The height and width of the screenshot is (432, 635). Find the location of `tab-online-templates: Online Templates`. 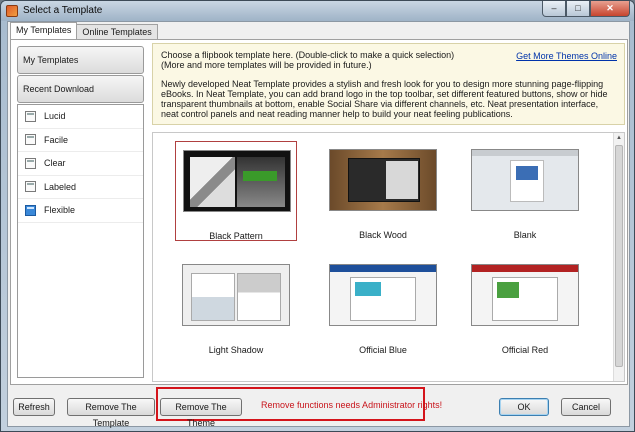

tab-online-templates: Online Templates is located at coordinates (117, 31).